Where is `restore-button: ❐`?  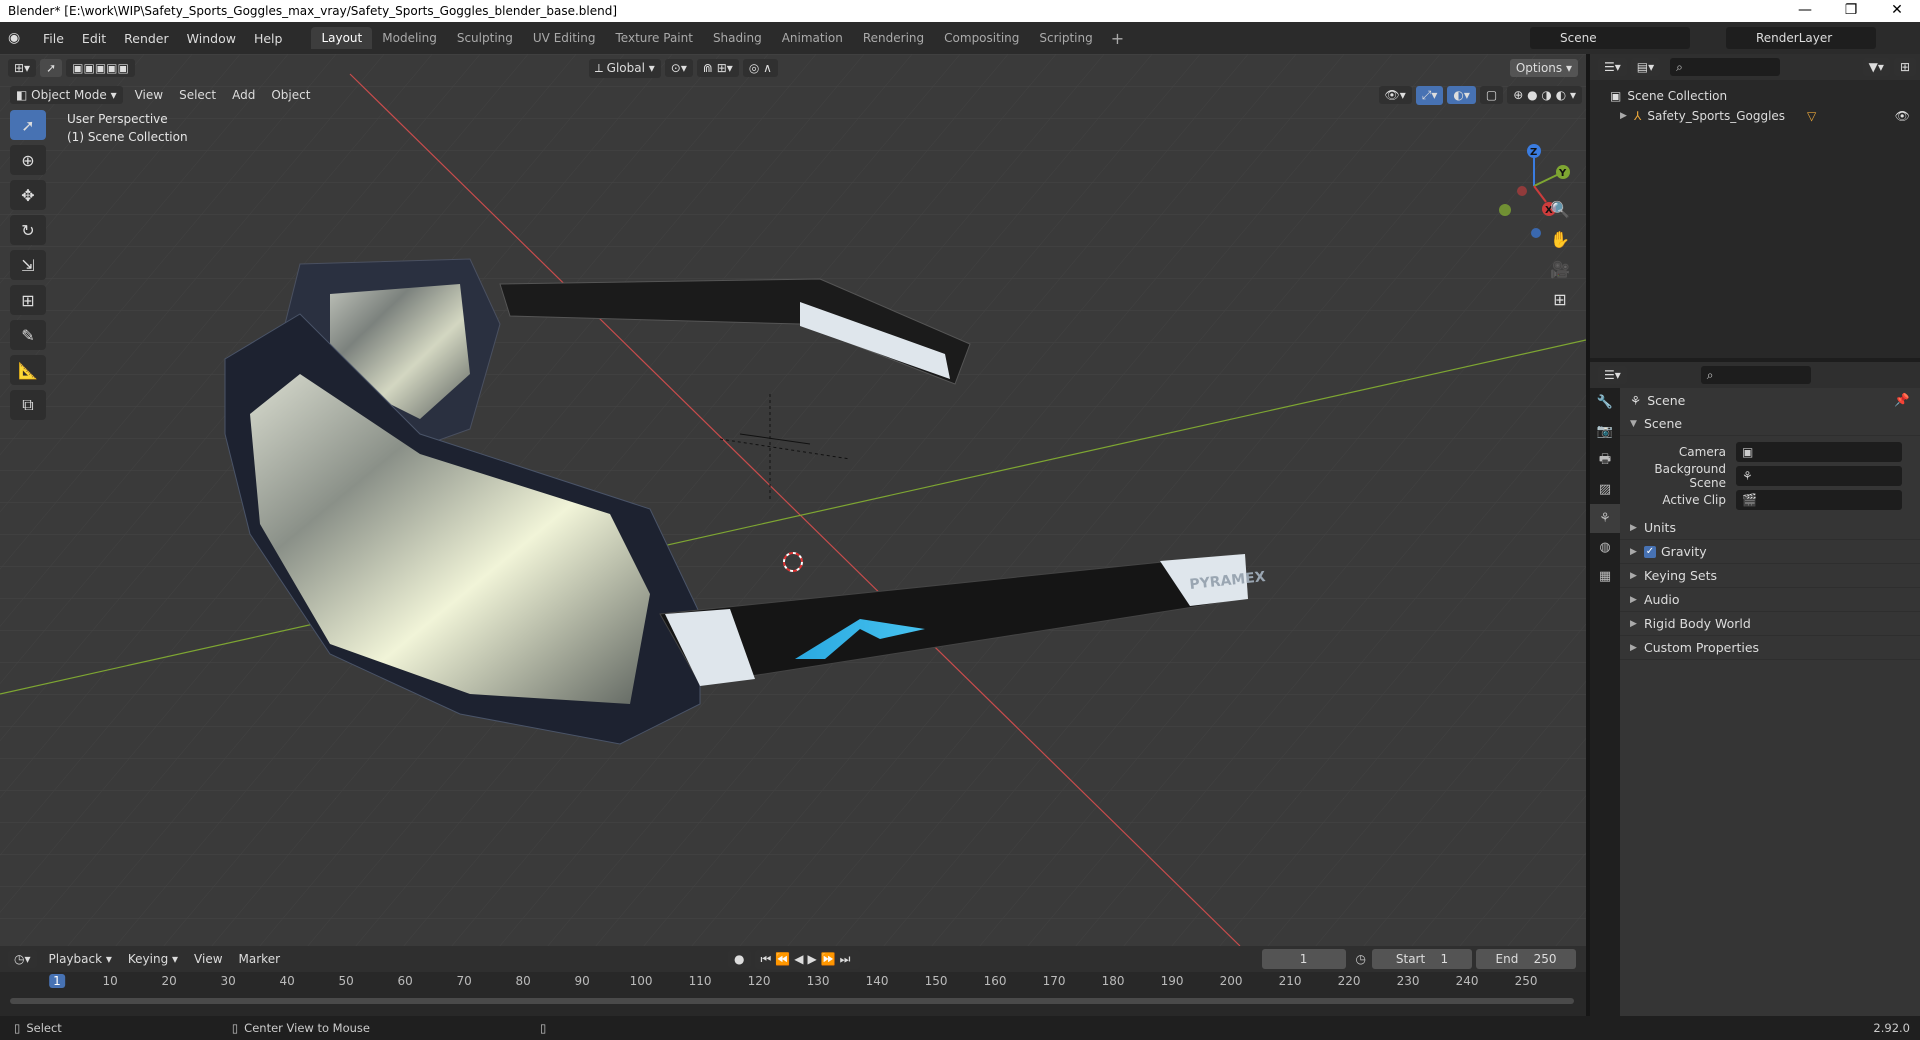
restore-button: ❐ is located at coordinates (1851, 11).